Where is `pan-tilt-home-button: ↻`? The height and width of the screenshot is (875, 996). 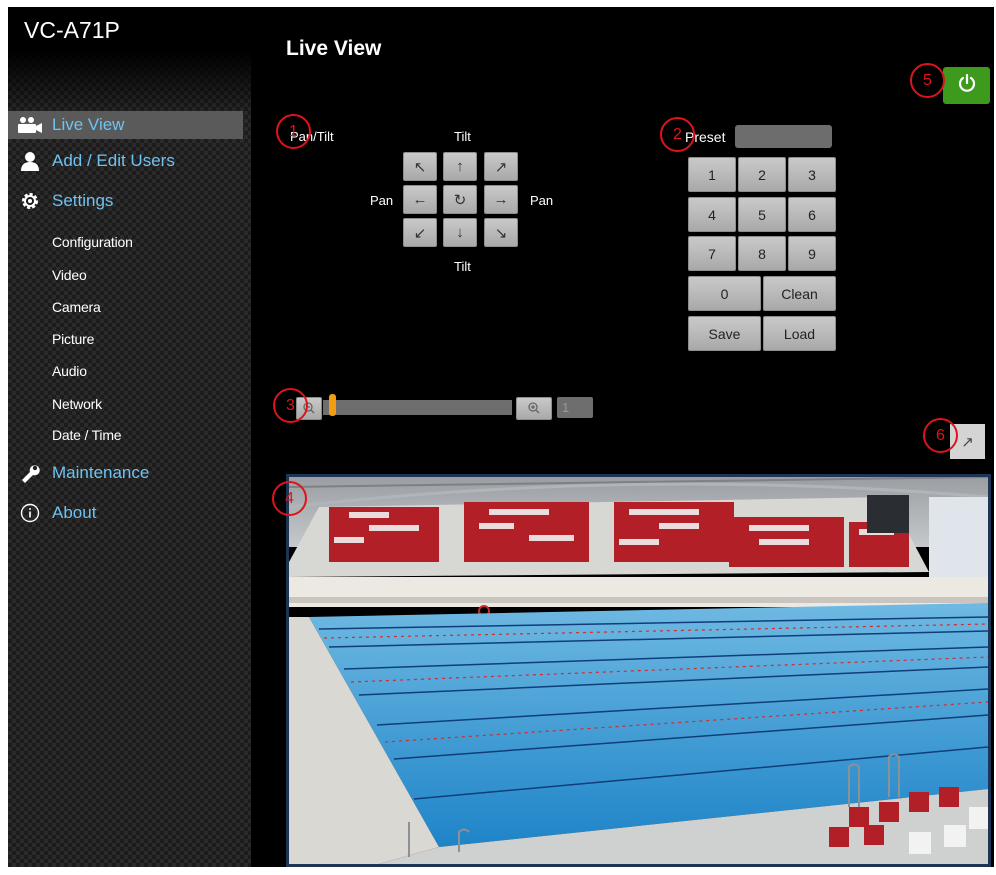 pan-tilt-home-button: ↻ is located at coordinates (460, 199).